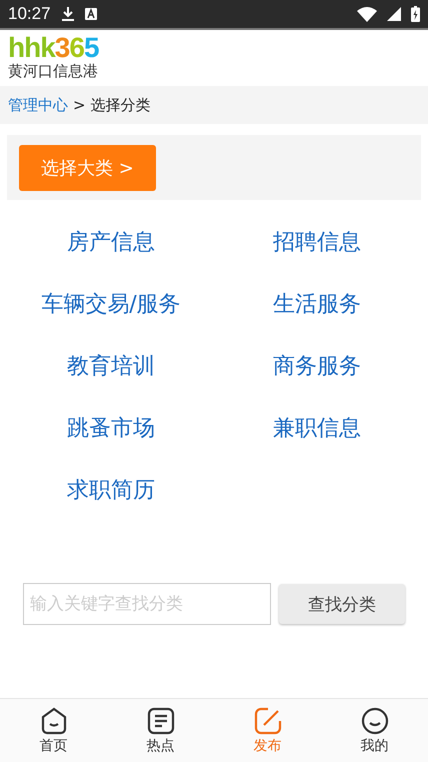 This screenshot has height=762, width=428. What do you see at coordinates (54, 720) in the screenshot?
I see `home-icon` at bounding box center [54, 720].